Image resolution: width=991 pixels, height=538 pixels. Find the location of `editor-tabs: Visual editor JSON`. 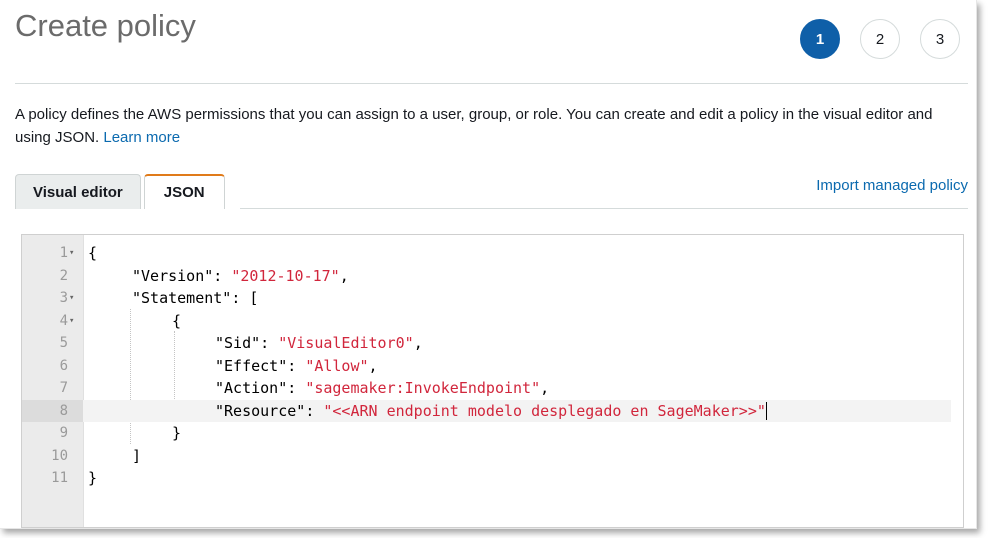

editor-tabs: Visual editor JSON is located at coordinates (120, 191).